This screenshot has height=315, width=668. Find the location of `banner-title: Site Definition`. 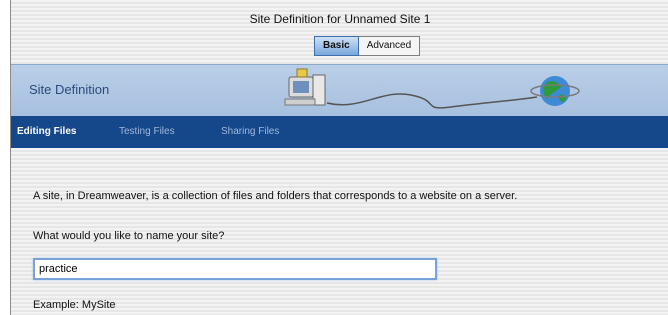

banner-title: Site Definition is located at coordinates (69, 89).